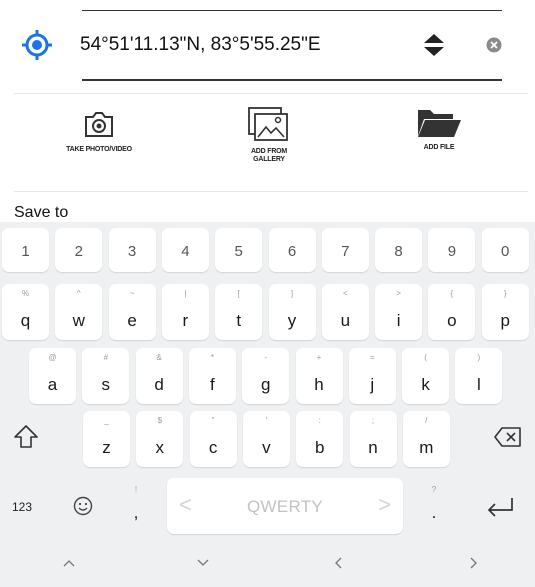 The height and width of the screenshot is (587, 535). I want to click on comma-key-label: ,, so click(136, 512).